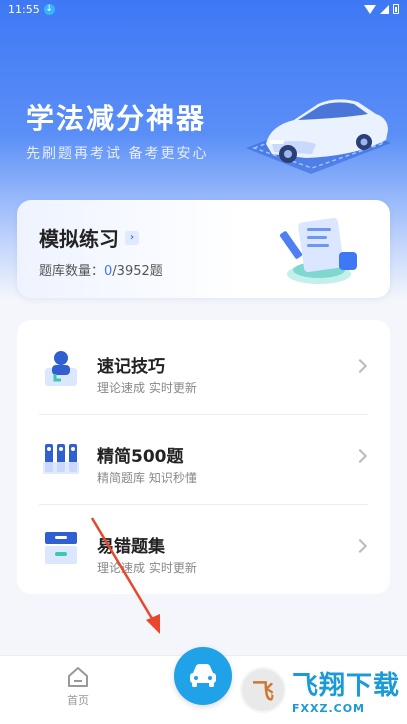 This screenshot has height=724, width=407. What do you see at coordinates (131, 367) in the screenshot?
I see `item-name: 速记技巧` at bounding box center [131, 367].